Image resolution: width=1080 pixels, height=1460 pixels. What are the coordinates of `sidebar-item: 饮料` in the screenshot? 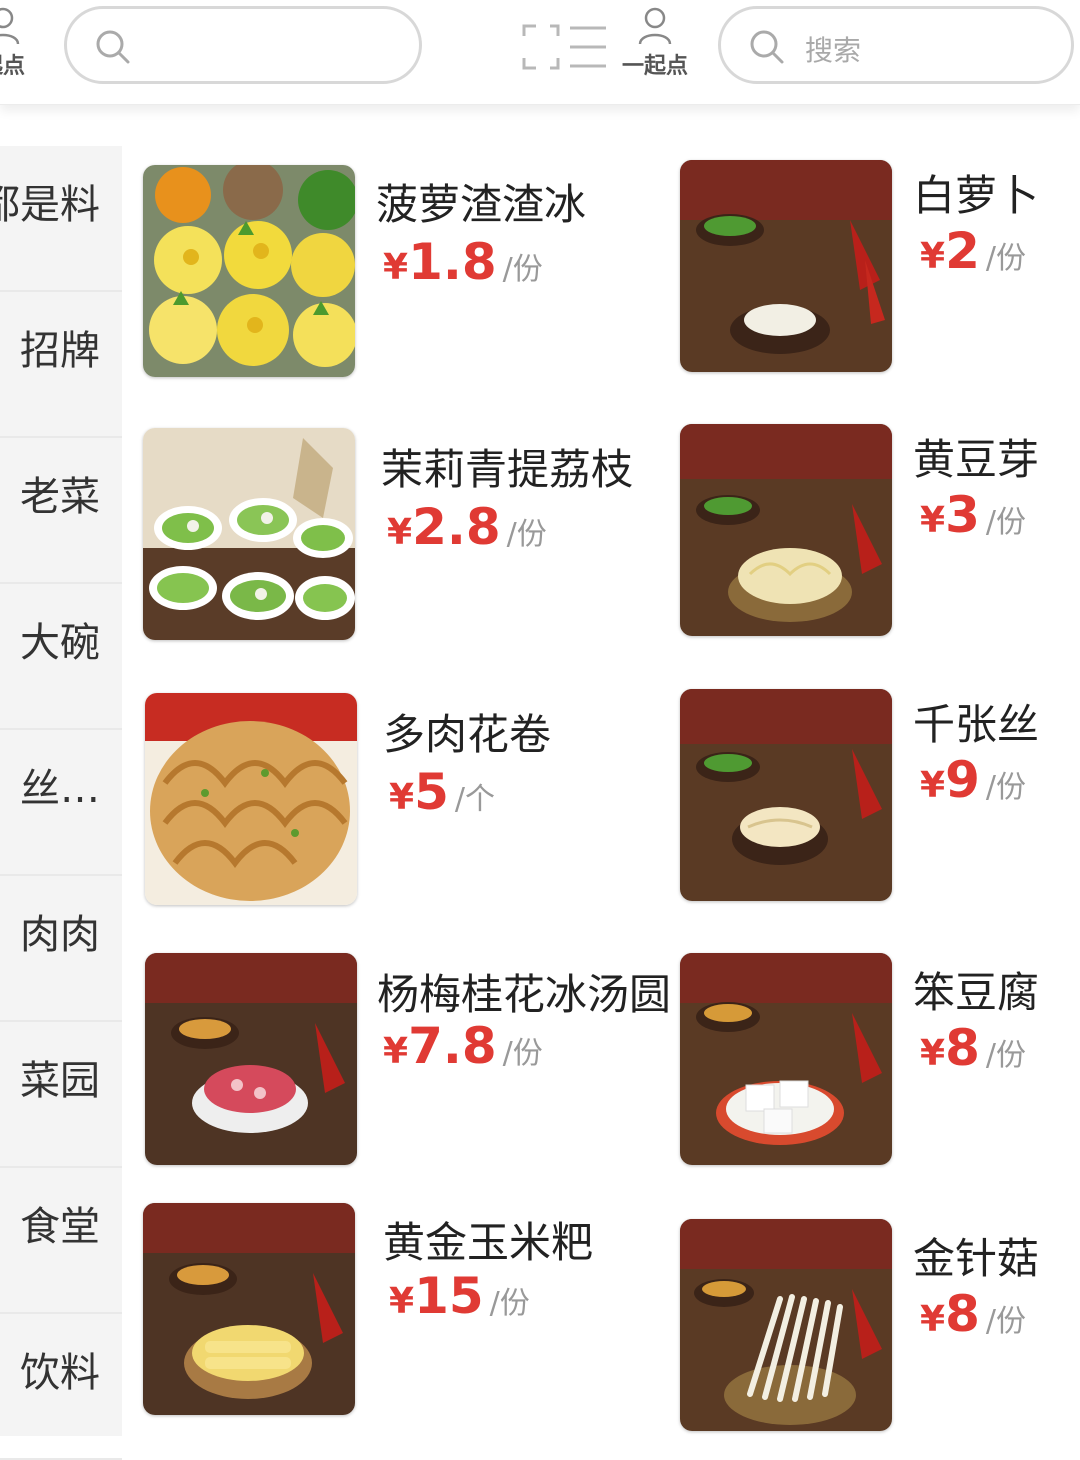 It's located at (61, 1387).